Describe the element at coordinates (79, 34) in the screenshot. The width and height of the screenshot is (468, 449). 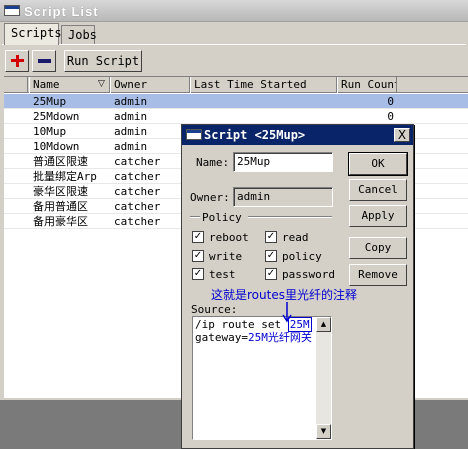
I see `tab-jobs: Jobs` at that location.